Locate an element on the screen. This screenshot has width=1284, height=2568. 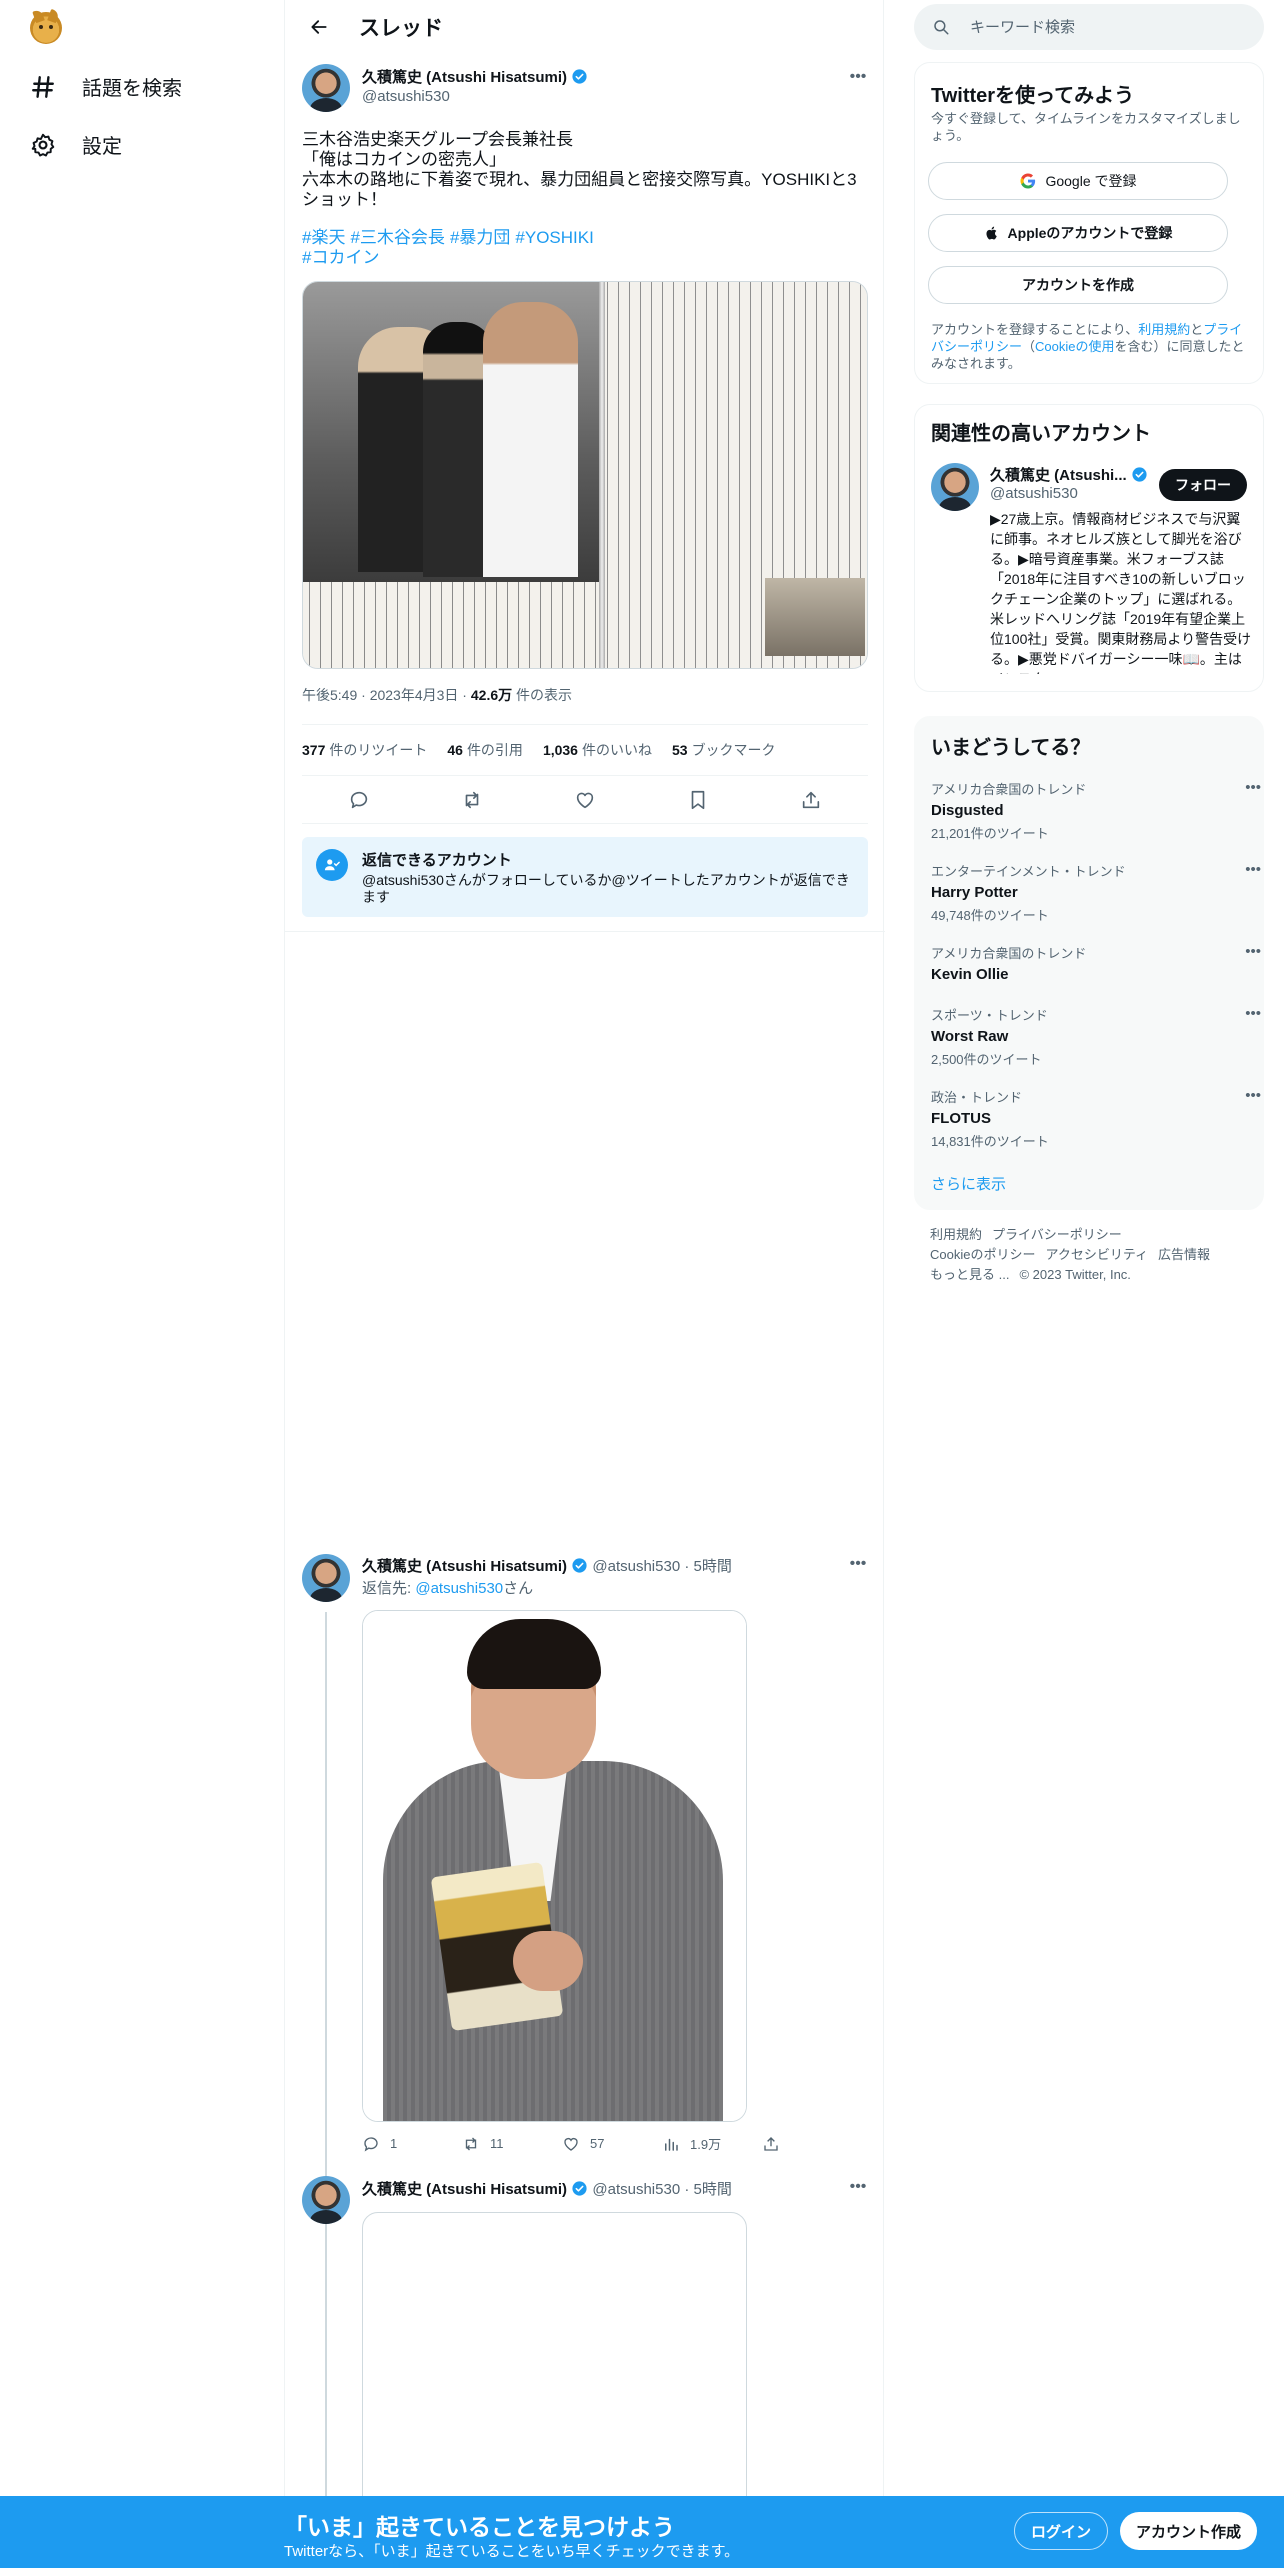
user-check-icon is located at coordinates (332, 865).